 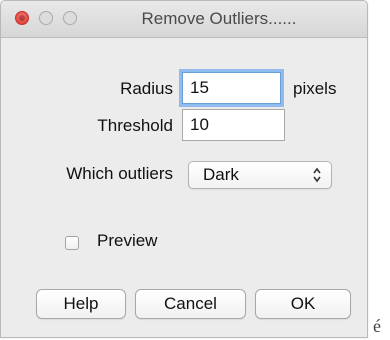 I want to click on which-outliers-label: Which outliers, so click(x=119, y=173).